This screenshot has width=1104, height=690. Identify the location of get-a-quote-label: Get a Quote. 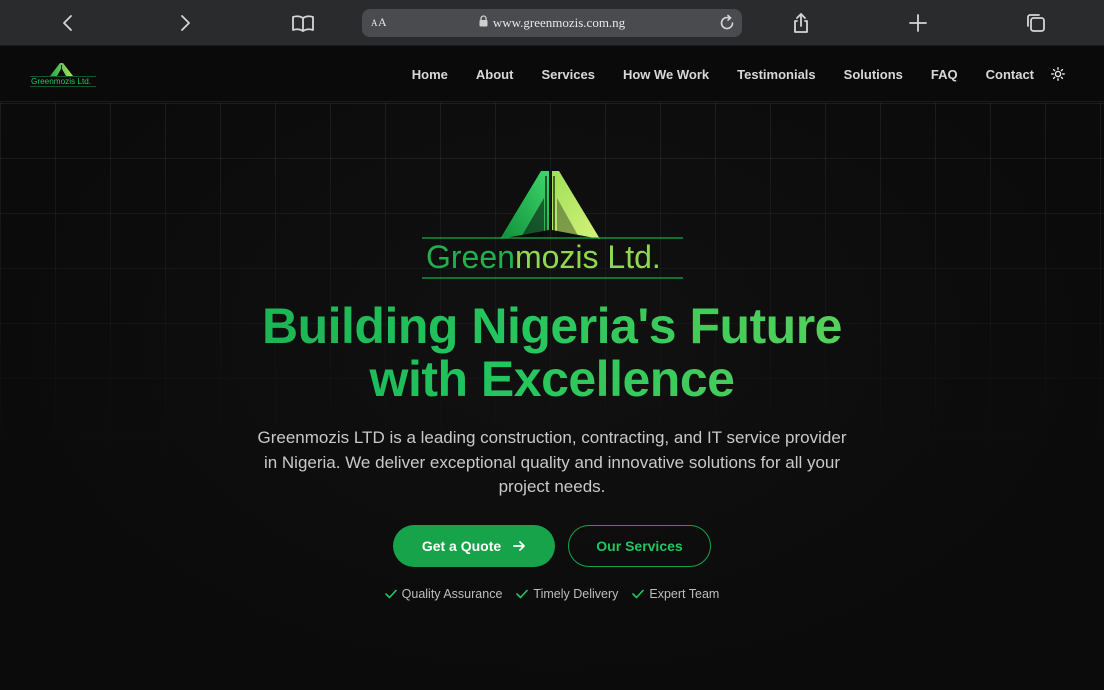
(461, 546).